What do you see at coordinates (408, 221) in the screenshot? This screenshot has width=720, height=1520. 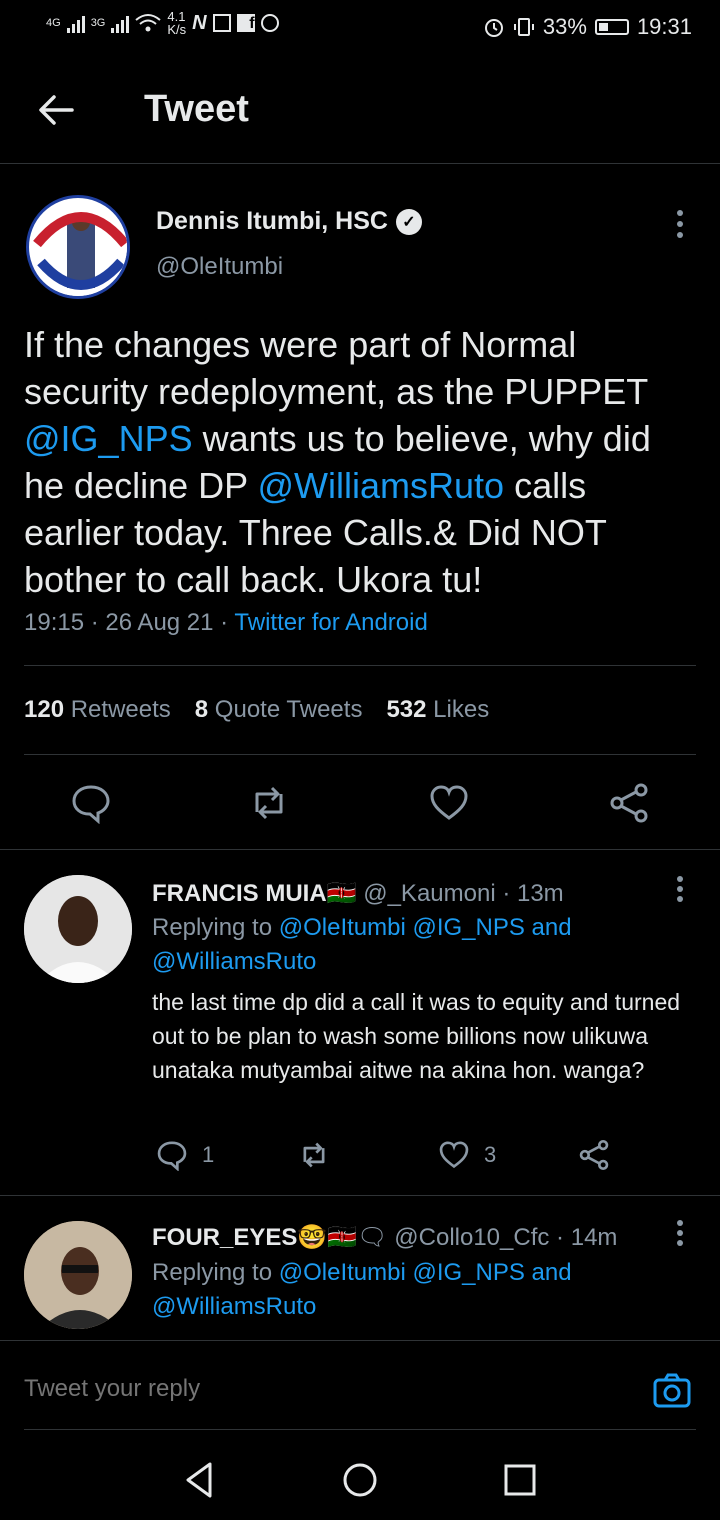 I see `verified-badge-icon: ✓` at bounding box center [408, 221].